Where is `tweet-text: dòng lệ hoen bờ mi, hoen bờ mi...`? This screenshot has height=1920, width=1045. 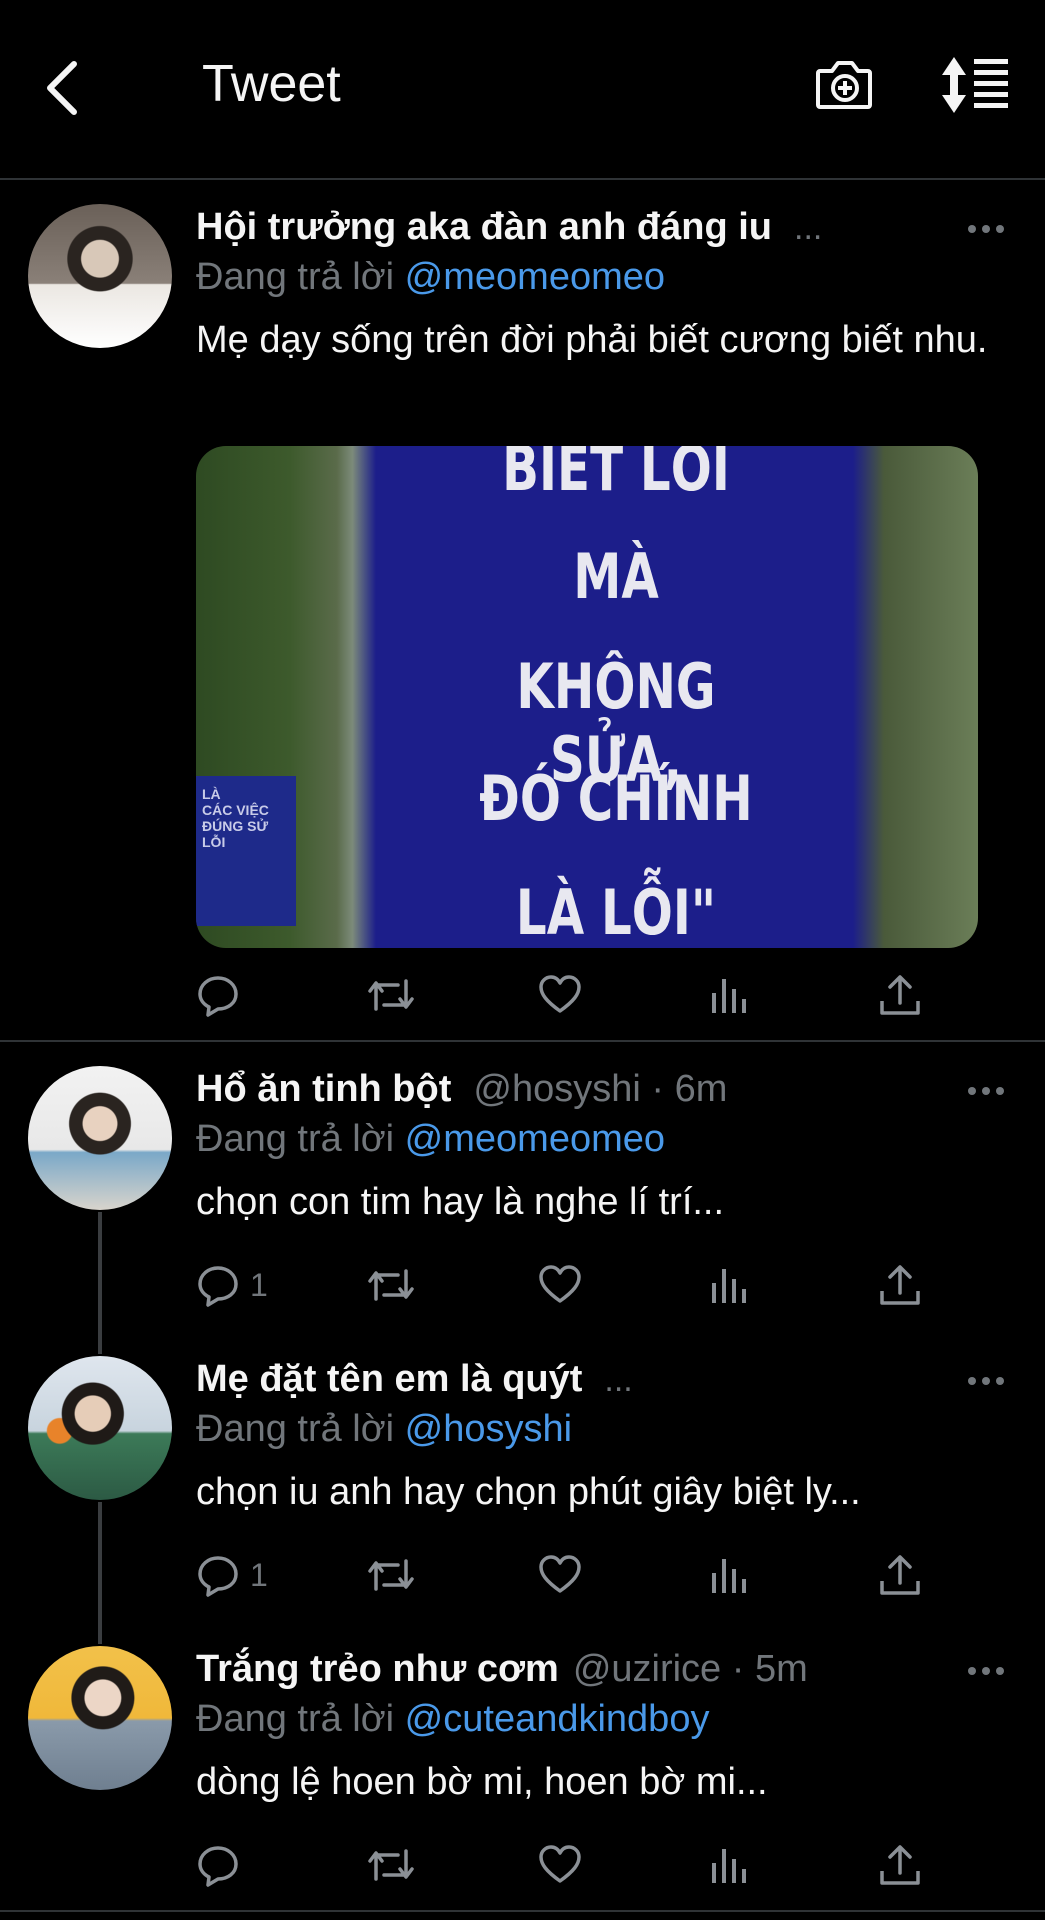
tweet-text: dòng lệ hoen bờ mi, hoen bờ mi... is located at coordinates (482, 1782).